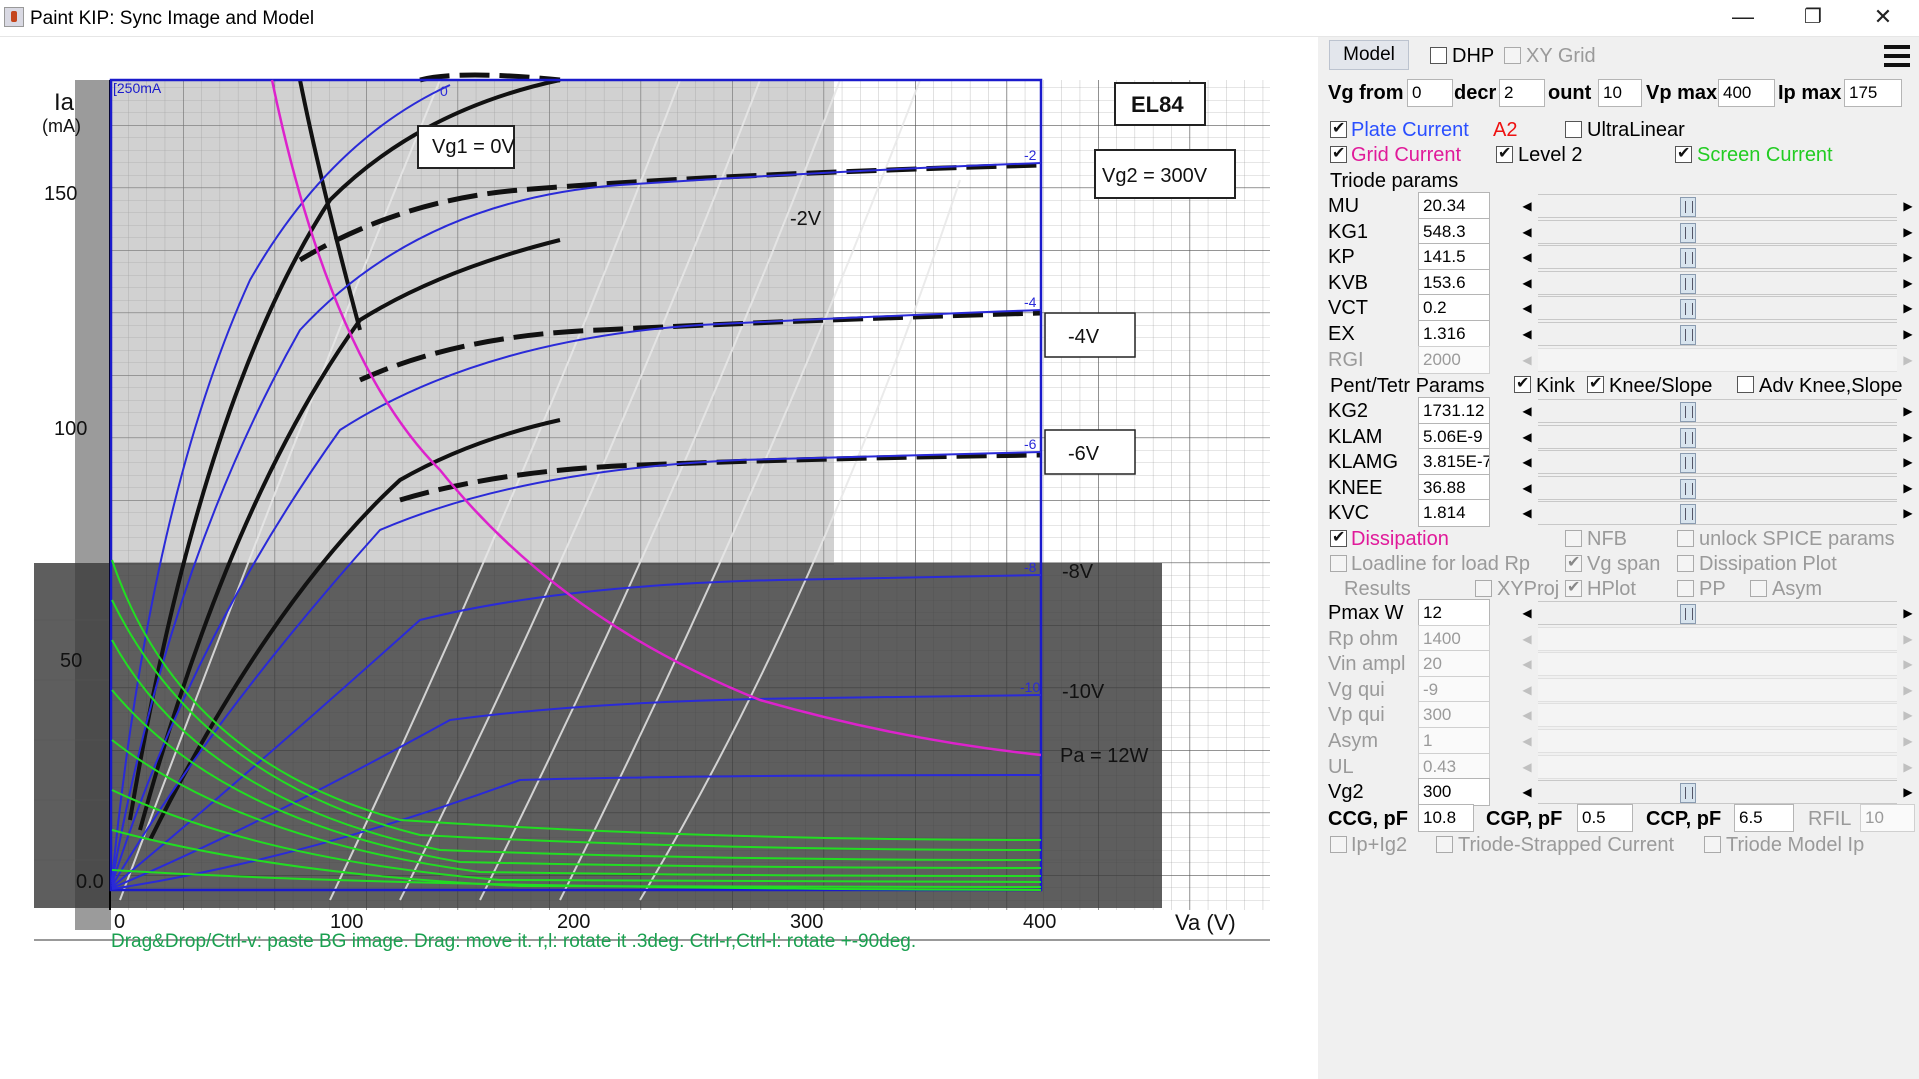  I want to click on xyproj-checkbox, so click(1483, 588).